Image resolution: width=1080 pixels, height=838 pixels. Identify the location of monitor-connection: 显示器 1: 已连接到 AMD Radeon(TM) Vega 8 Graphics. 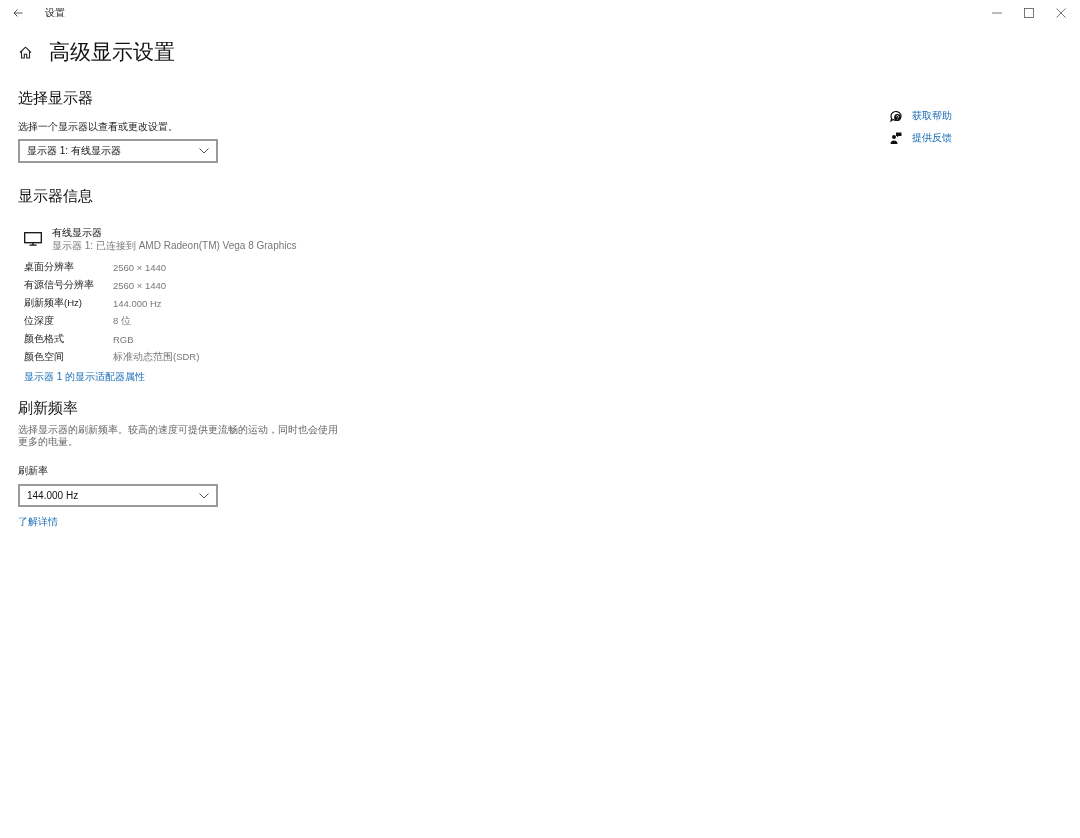
(174, 245).